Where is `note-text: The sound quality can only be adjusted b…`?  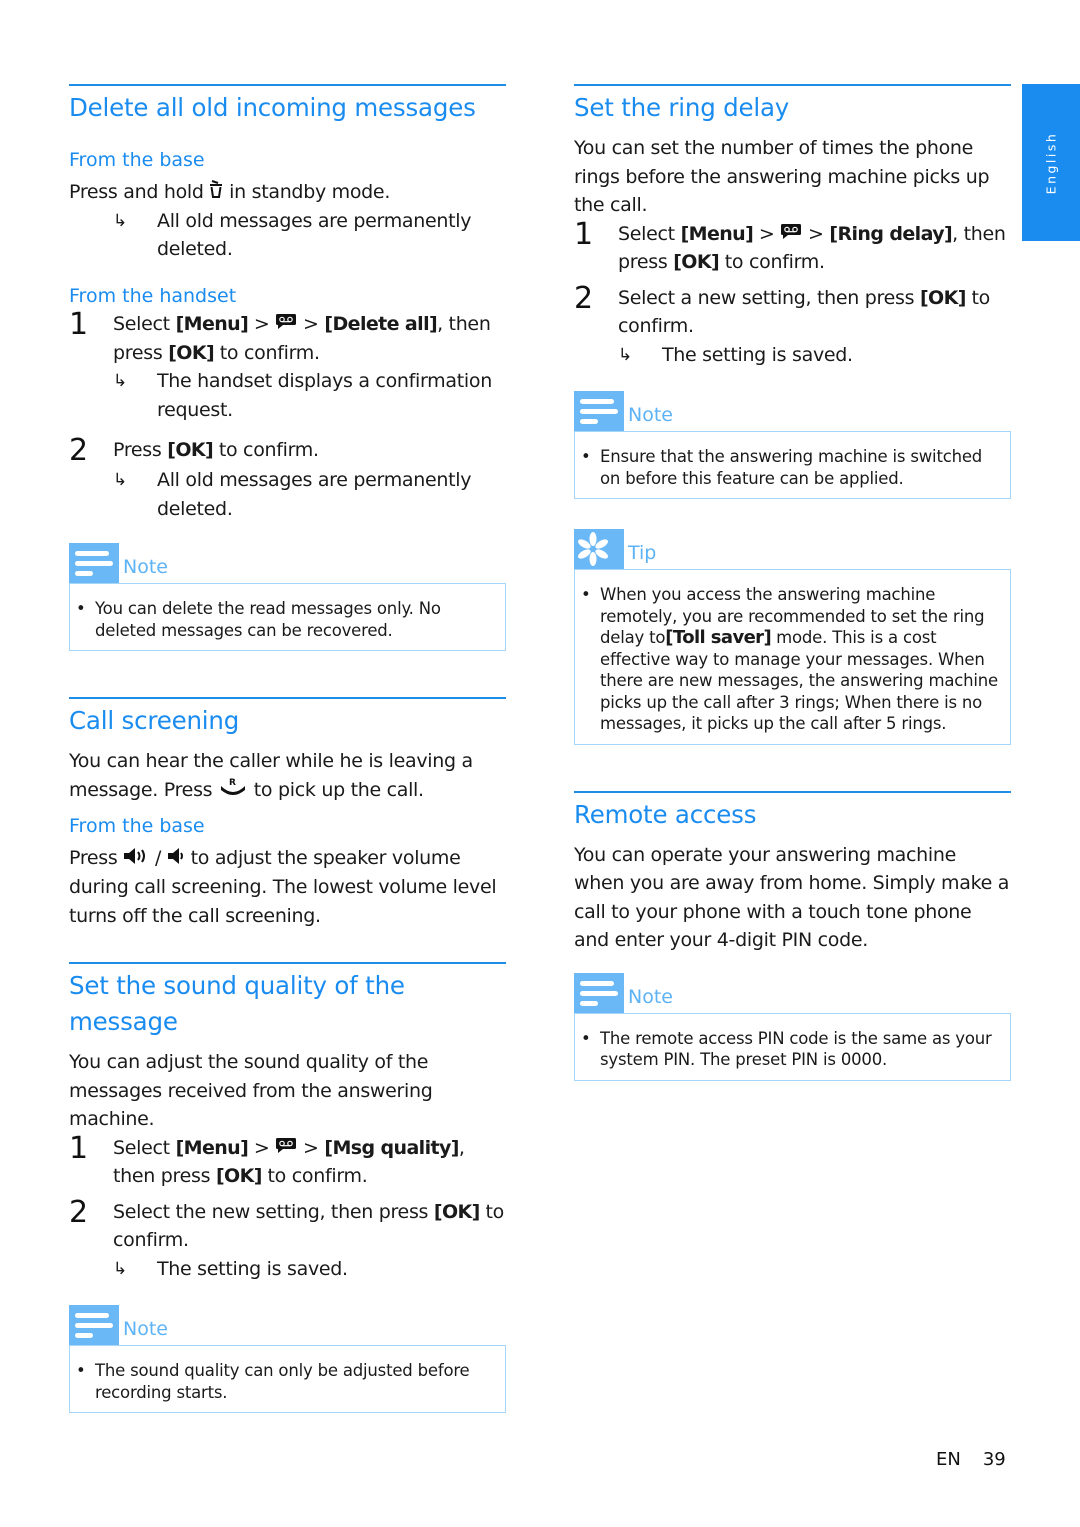
note-text: The sound quality can only be adjusted b… is located at coordinates (282, 1381).